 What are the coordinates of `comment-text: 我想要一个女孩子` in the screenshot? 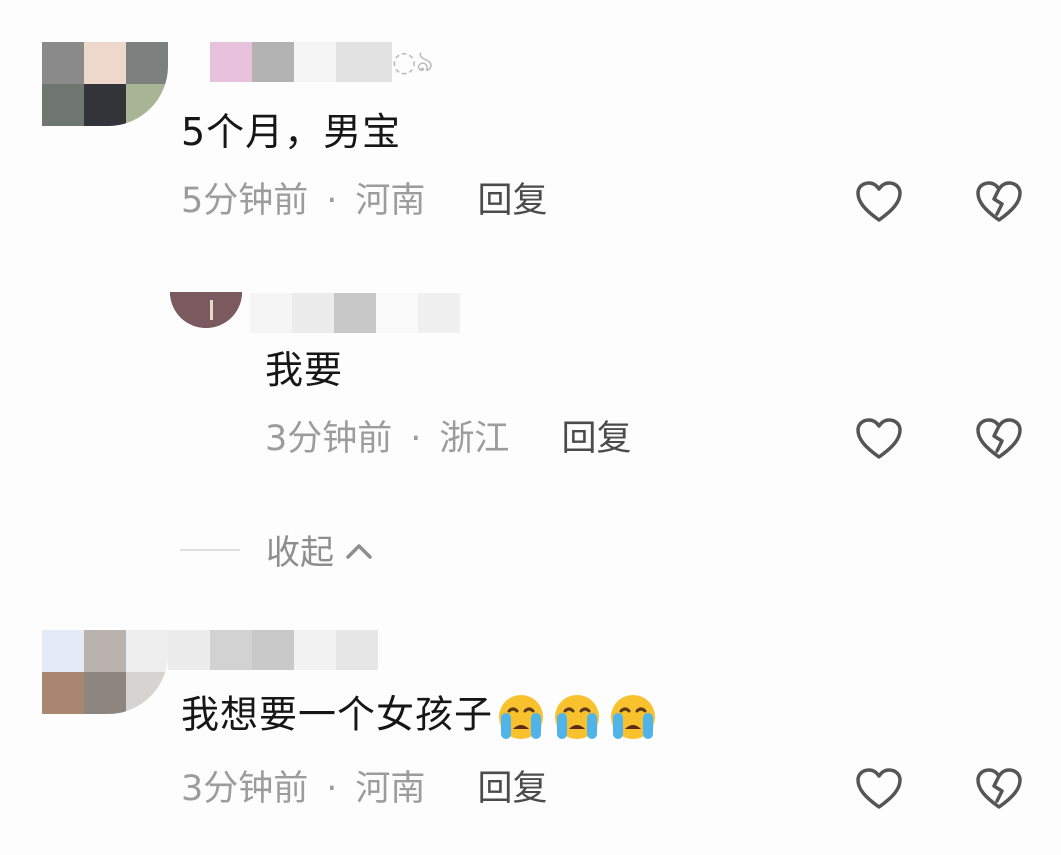 It's located at (421, 717).